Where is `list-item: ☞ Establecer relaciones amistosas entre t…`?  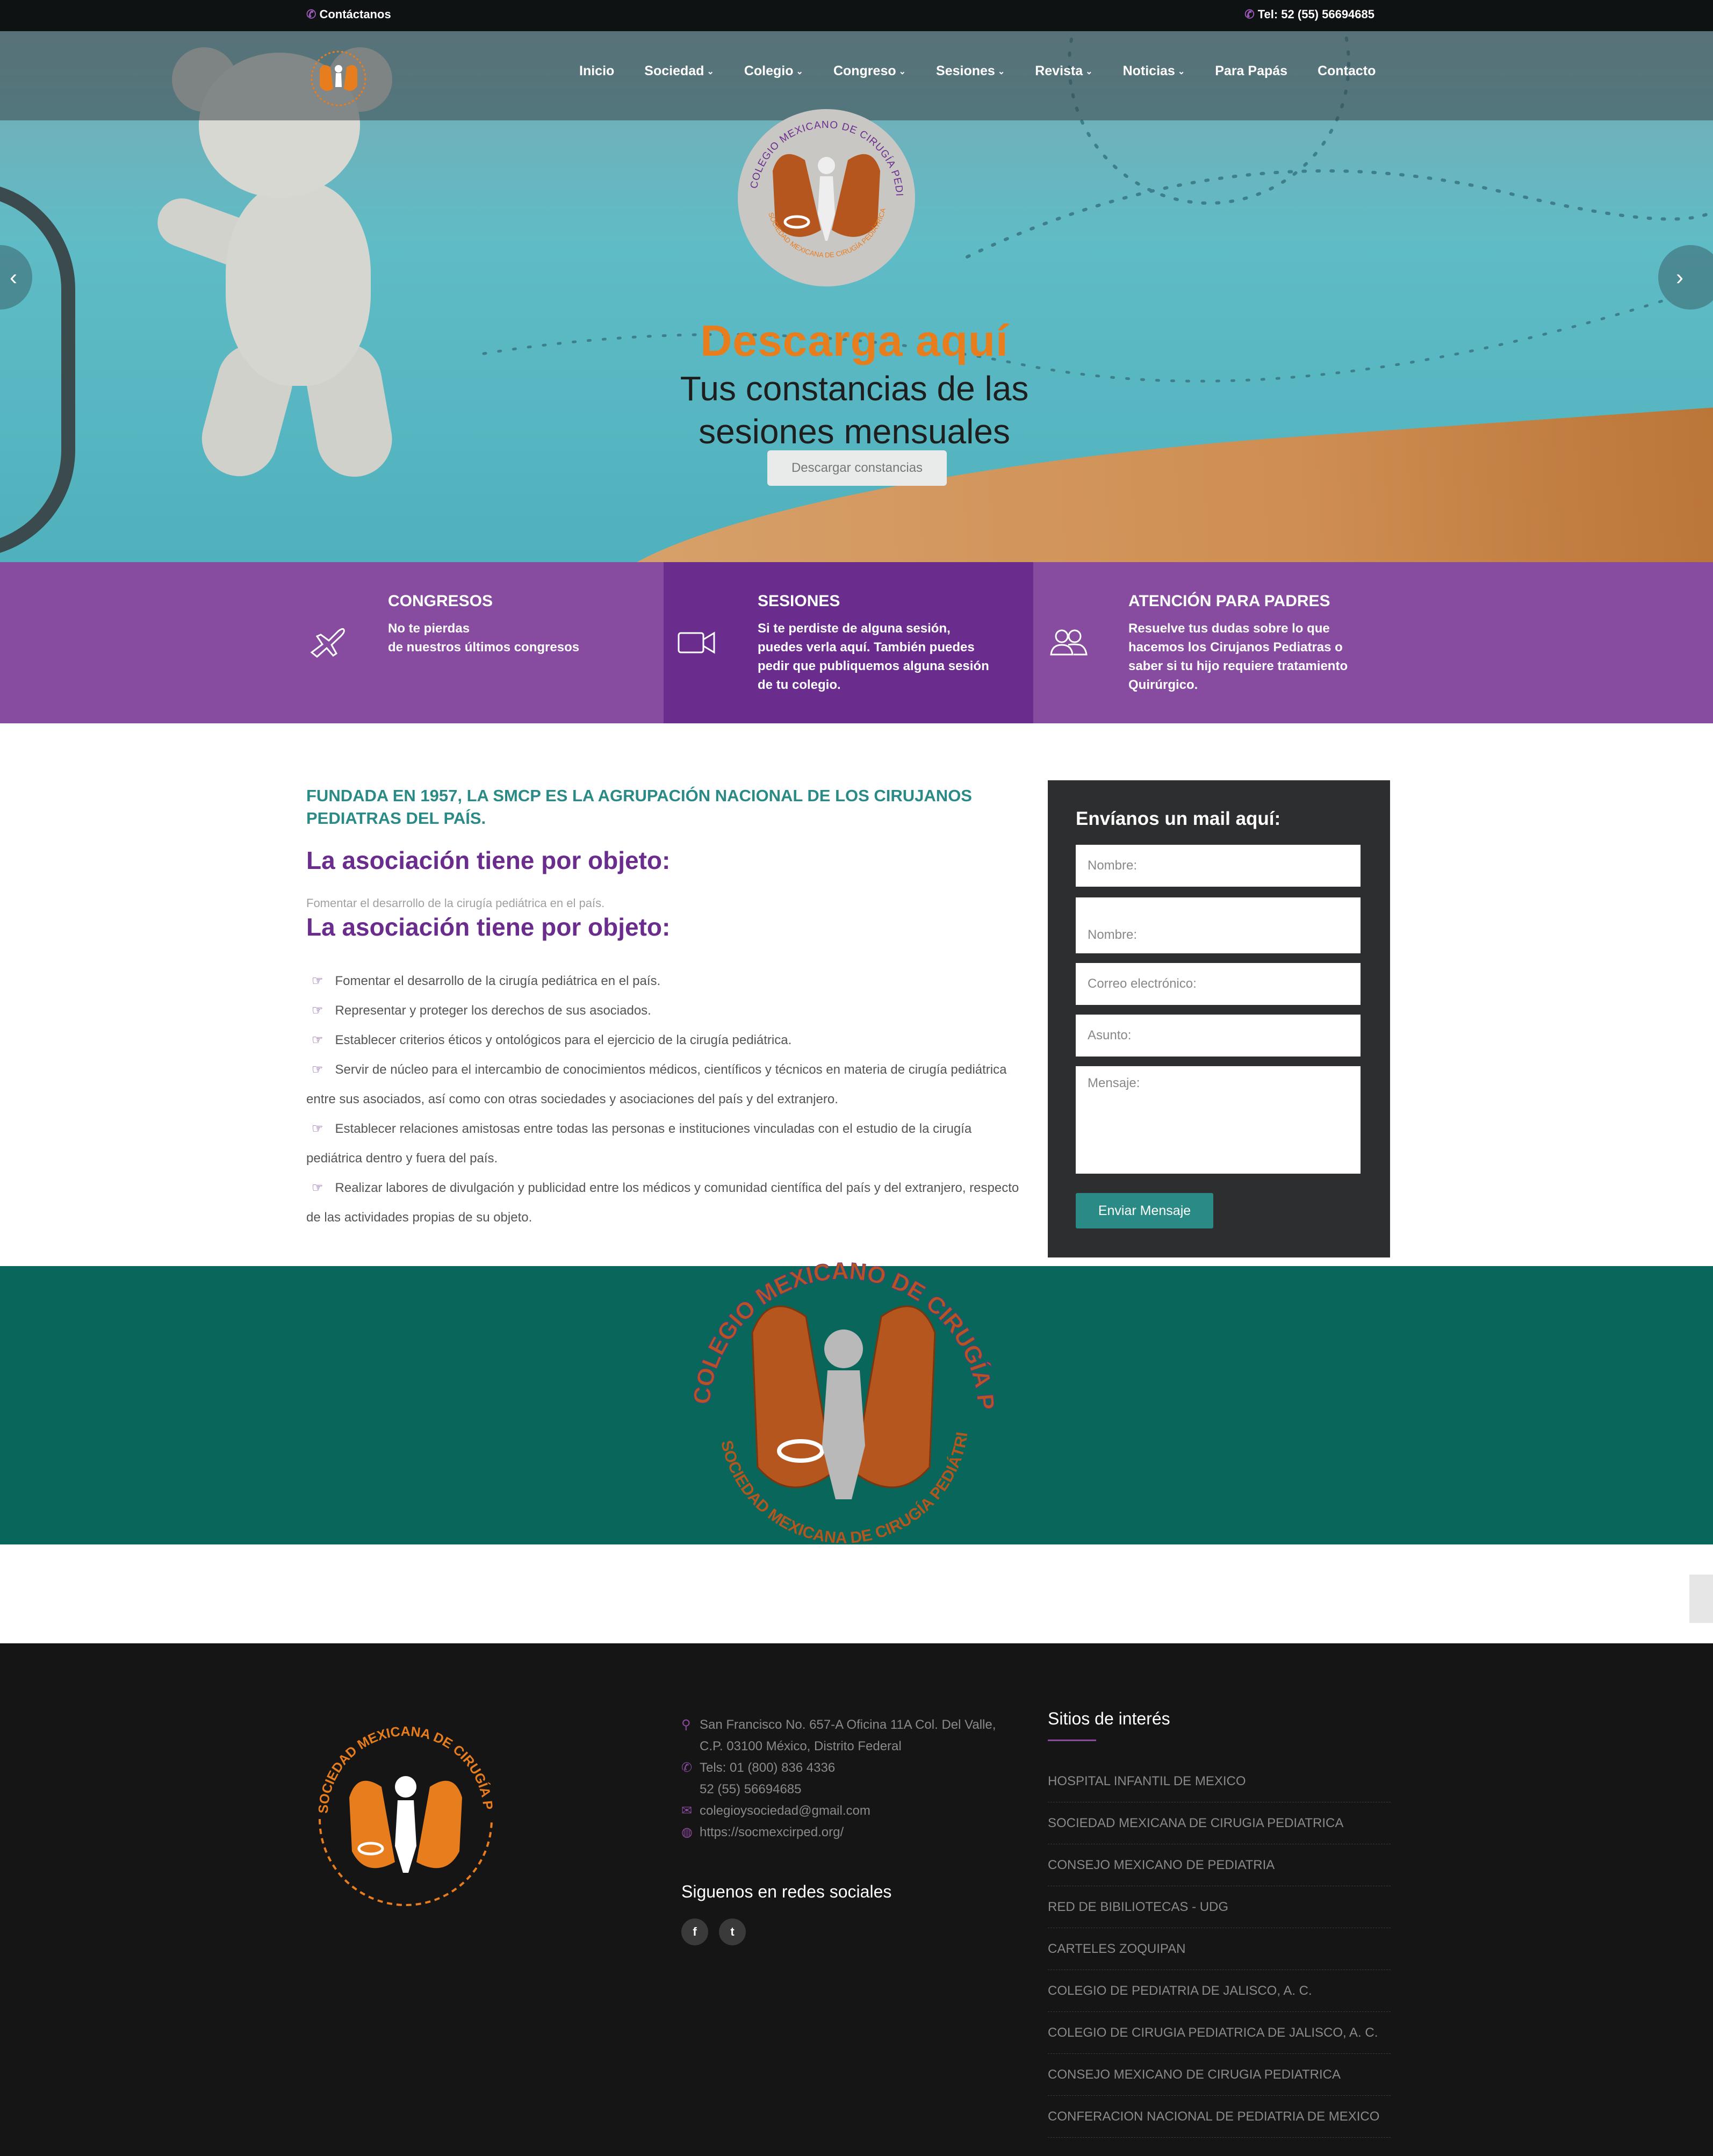 list-item: ☞ Establecer relaciones amistosas entre t… is located at coordinates (639, 1144).